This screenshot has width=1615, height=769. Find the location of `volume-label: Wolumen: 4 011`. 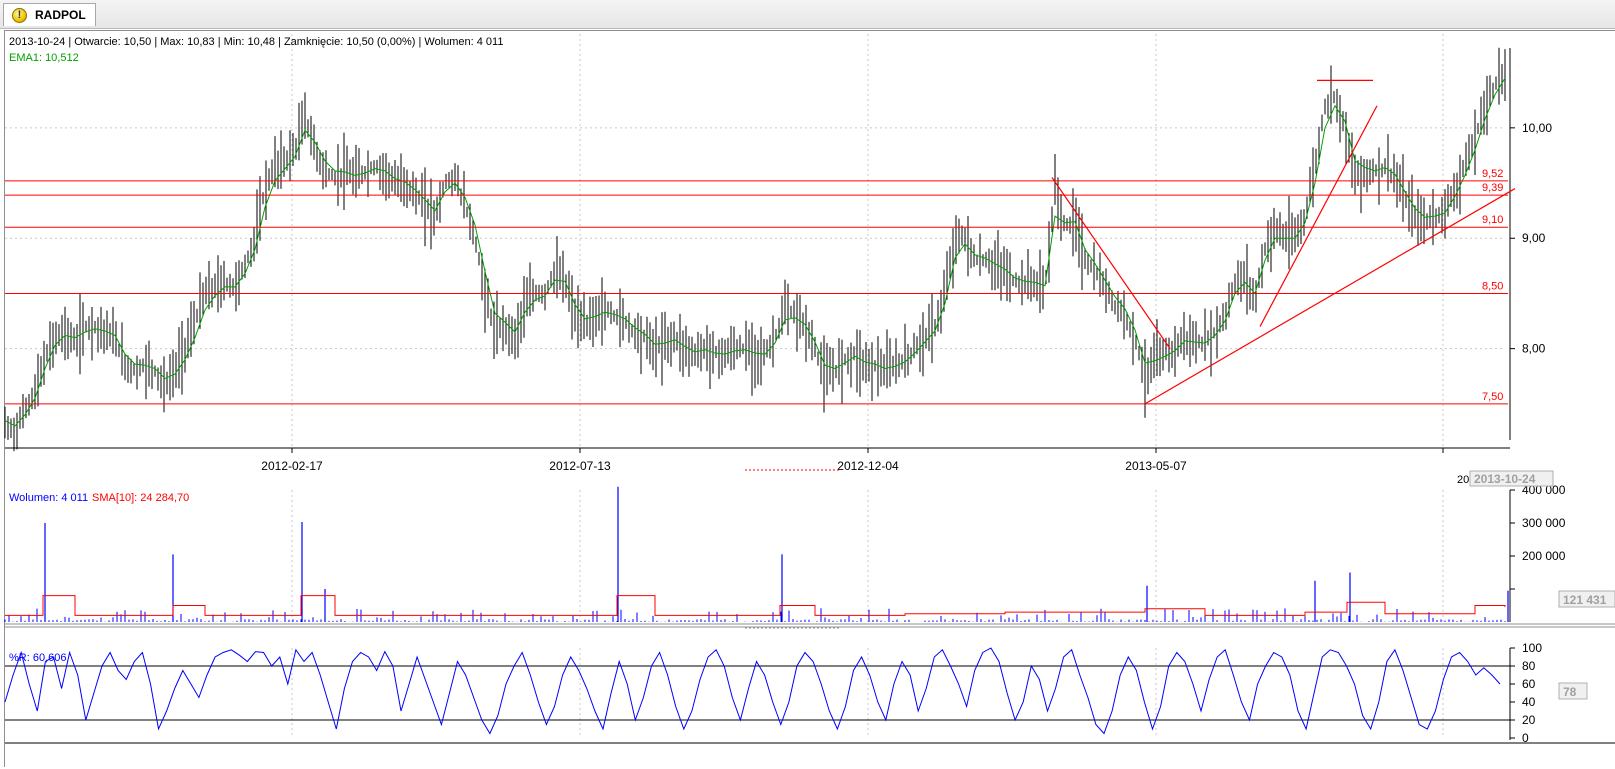

volume-label: Wolumen: 4 011 is located at coordinates (48, 498).